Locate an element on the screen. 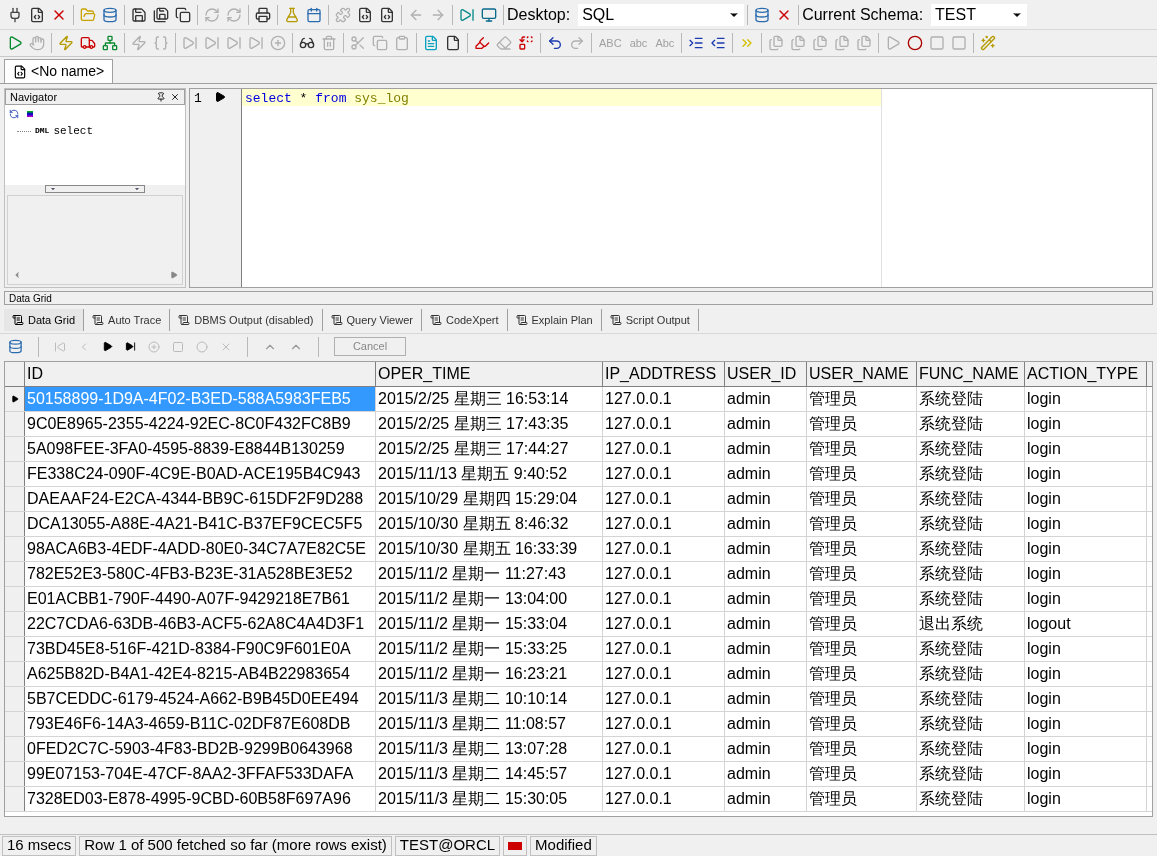 The width and height of the screenshot is (1157, 856). navigator-title: Navigator is located at coordinates (34, 97).